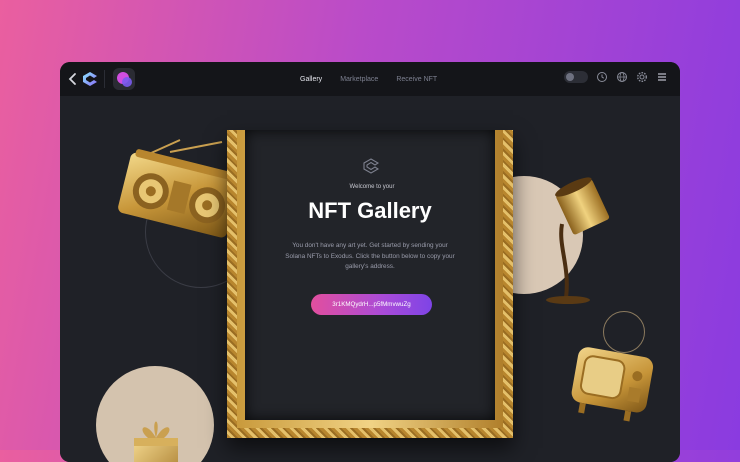 The image size is (740, 462). What do you see at coordinates (73, 79) in the screenshot?
I see `chevron-left-icon` at bounding box center [73, 79].